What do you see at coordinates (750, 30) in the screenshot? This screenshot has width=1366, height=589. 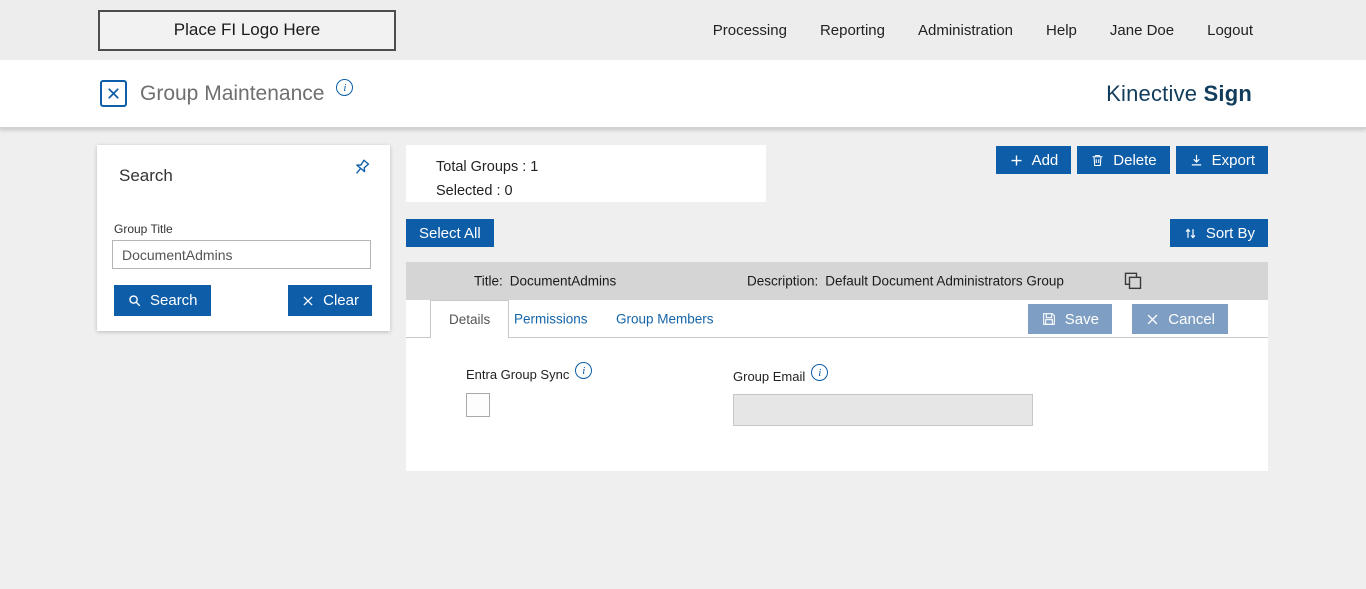 I see `nav-processing: Processing` at bounding box center [750, 30].